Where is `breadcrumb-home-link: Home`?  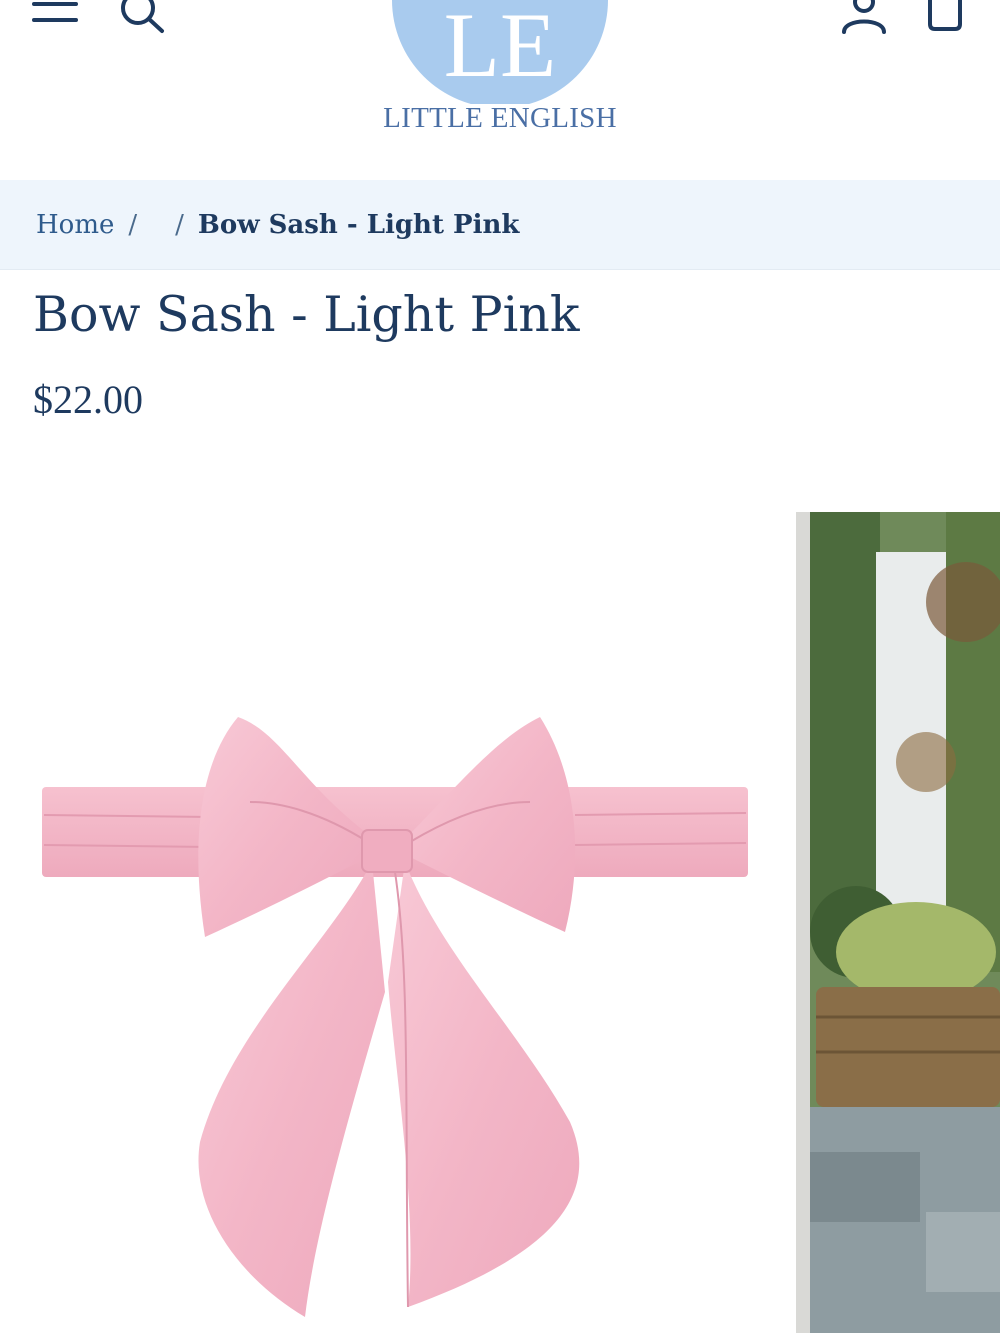
breadcrumb-home-link: Home is located at coordinates (75, 225).